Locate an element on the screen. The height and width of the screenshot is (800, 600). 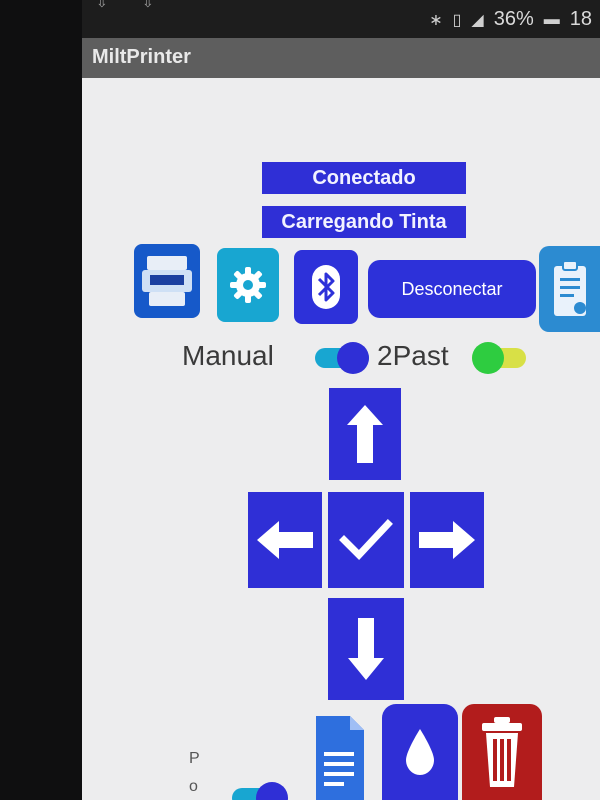
document-icon is located at coordinates (340, 758).